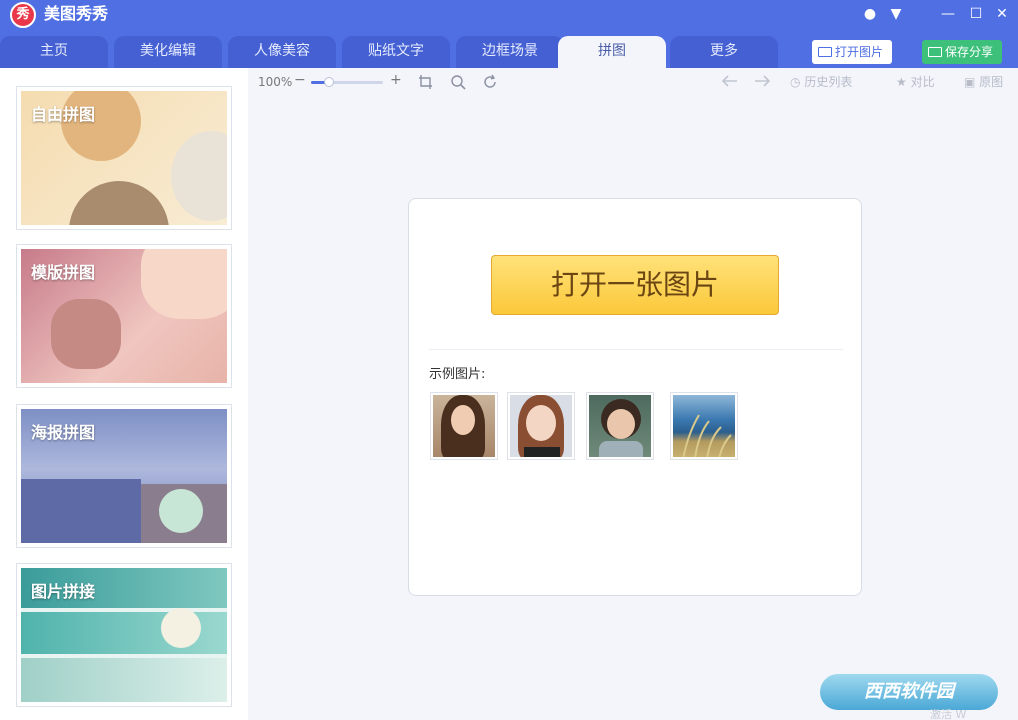  Describe the element at coordinates (124, 158) in the screenshot. I see `free-collage-card: 自由拼图` at that location.